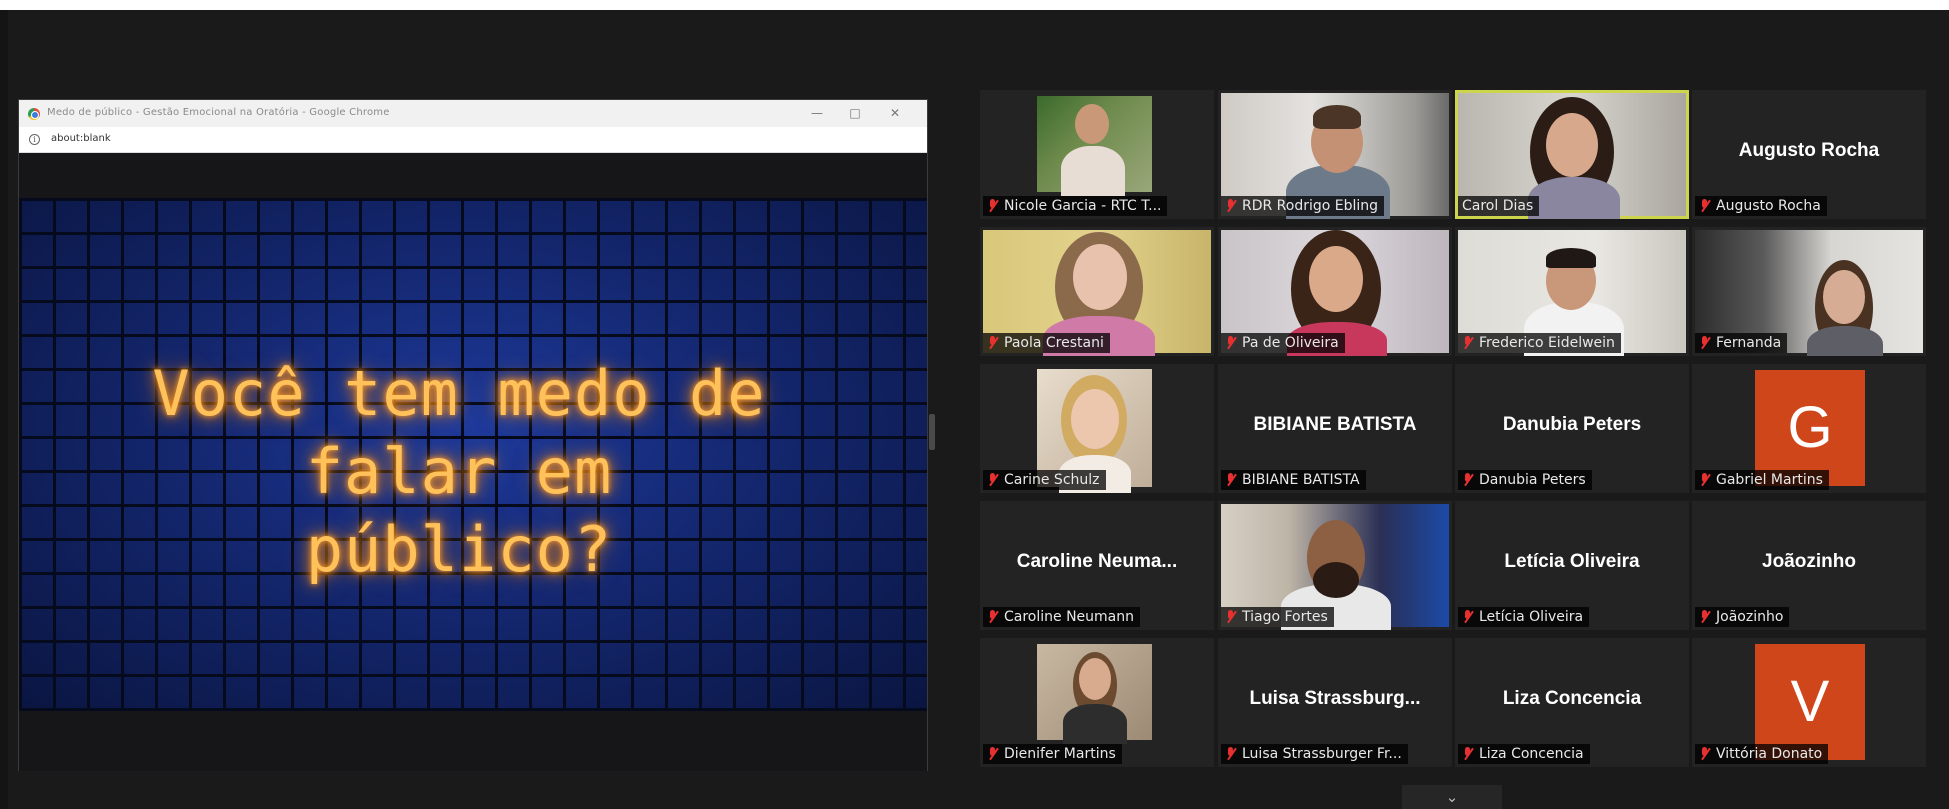  Describe the element at coordinates (1336, 580) in the screenshot. I see `participant-beard` at that location.